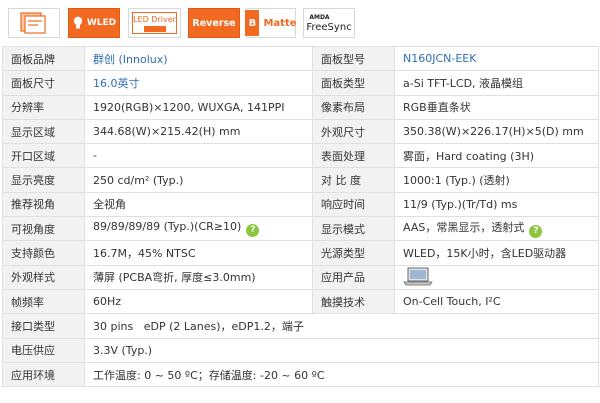 This screenshot has height=403, width=600. What do you see at coordinates (43, 229) in the screenshot?
I see `spec-label: 可视角度` at bounding box center [43, 229].